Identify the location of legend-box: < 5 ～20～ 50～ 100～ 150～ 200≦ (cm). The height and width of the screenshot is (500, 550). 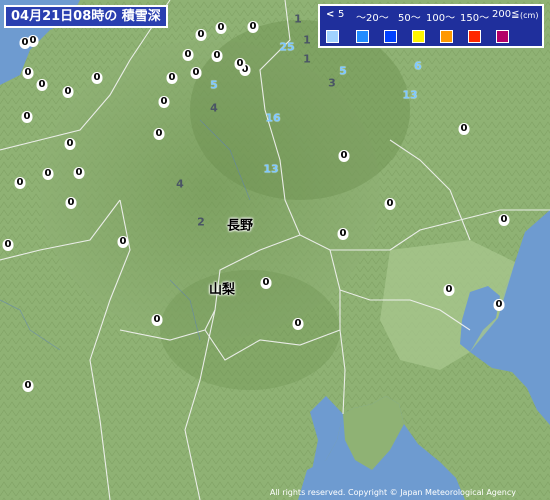
(431, 26).